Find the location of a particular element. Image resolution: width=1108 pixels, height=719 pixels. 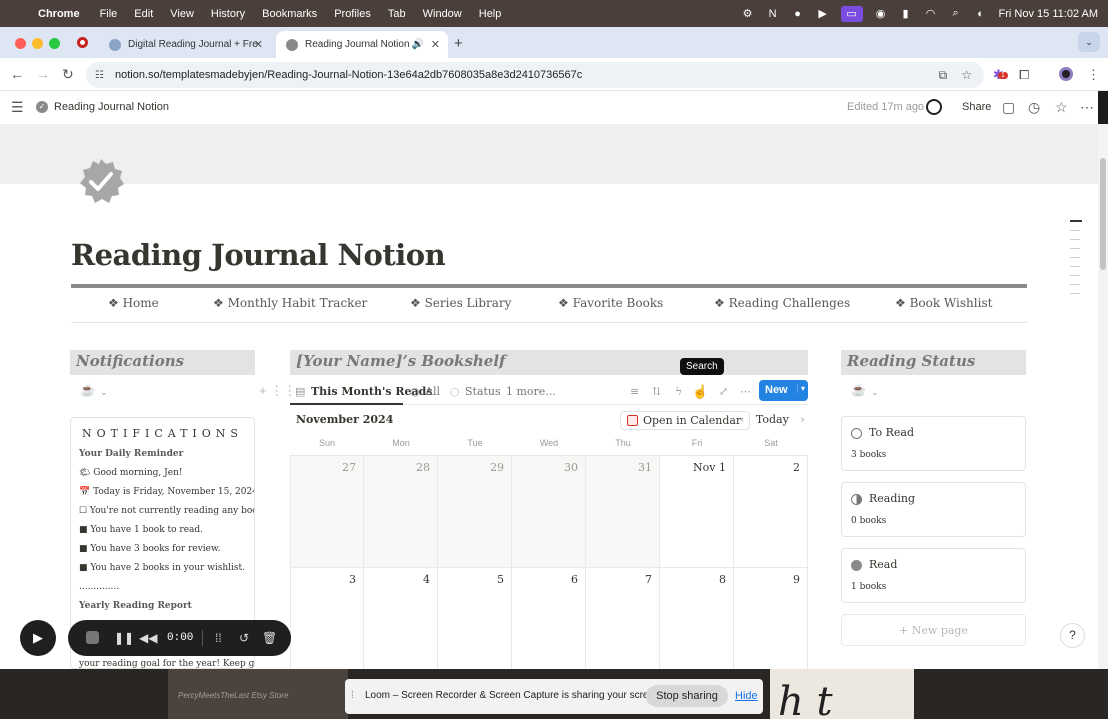

toggle-icon: ◐ is located at coordinates (981, 14).